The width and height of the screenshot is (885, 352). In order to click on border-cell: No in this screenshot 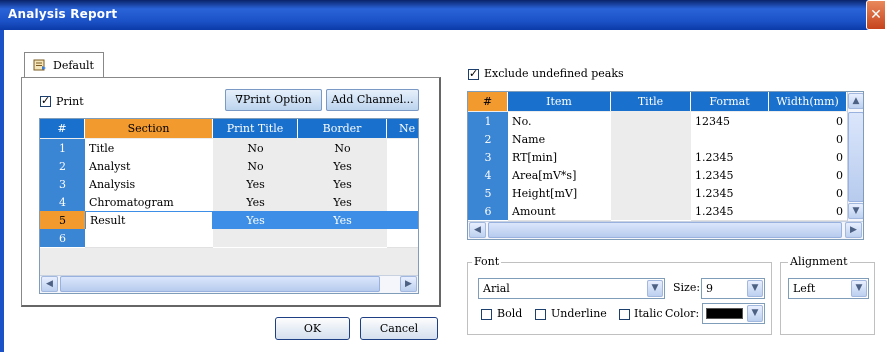, I will do `click(342, 148)`.